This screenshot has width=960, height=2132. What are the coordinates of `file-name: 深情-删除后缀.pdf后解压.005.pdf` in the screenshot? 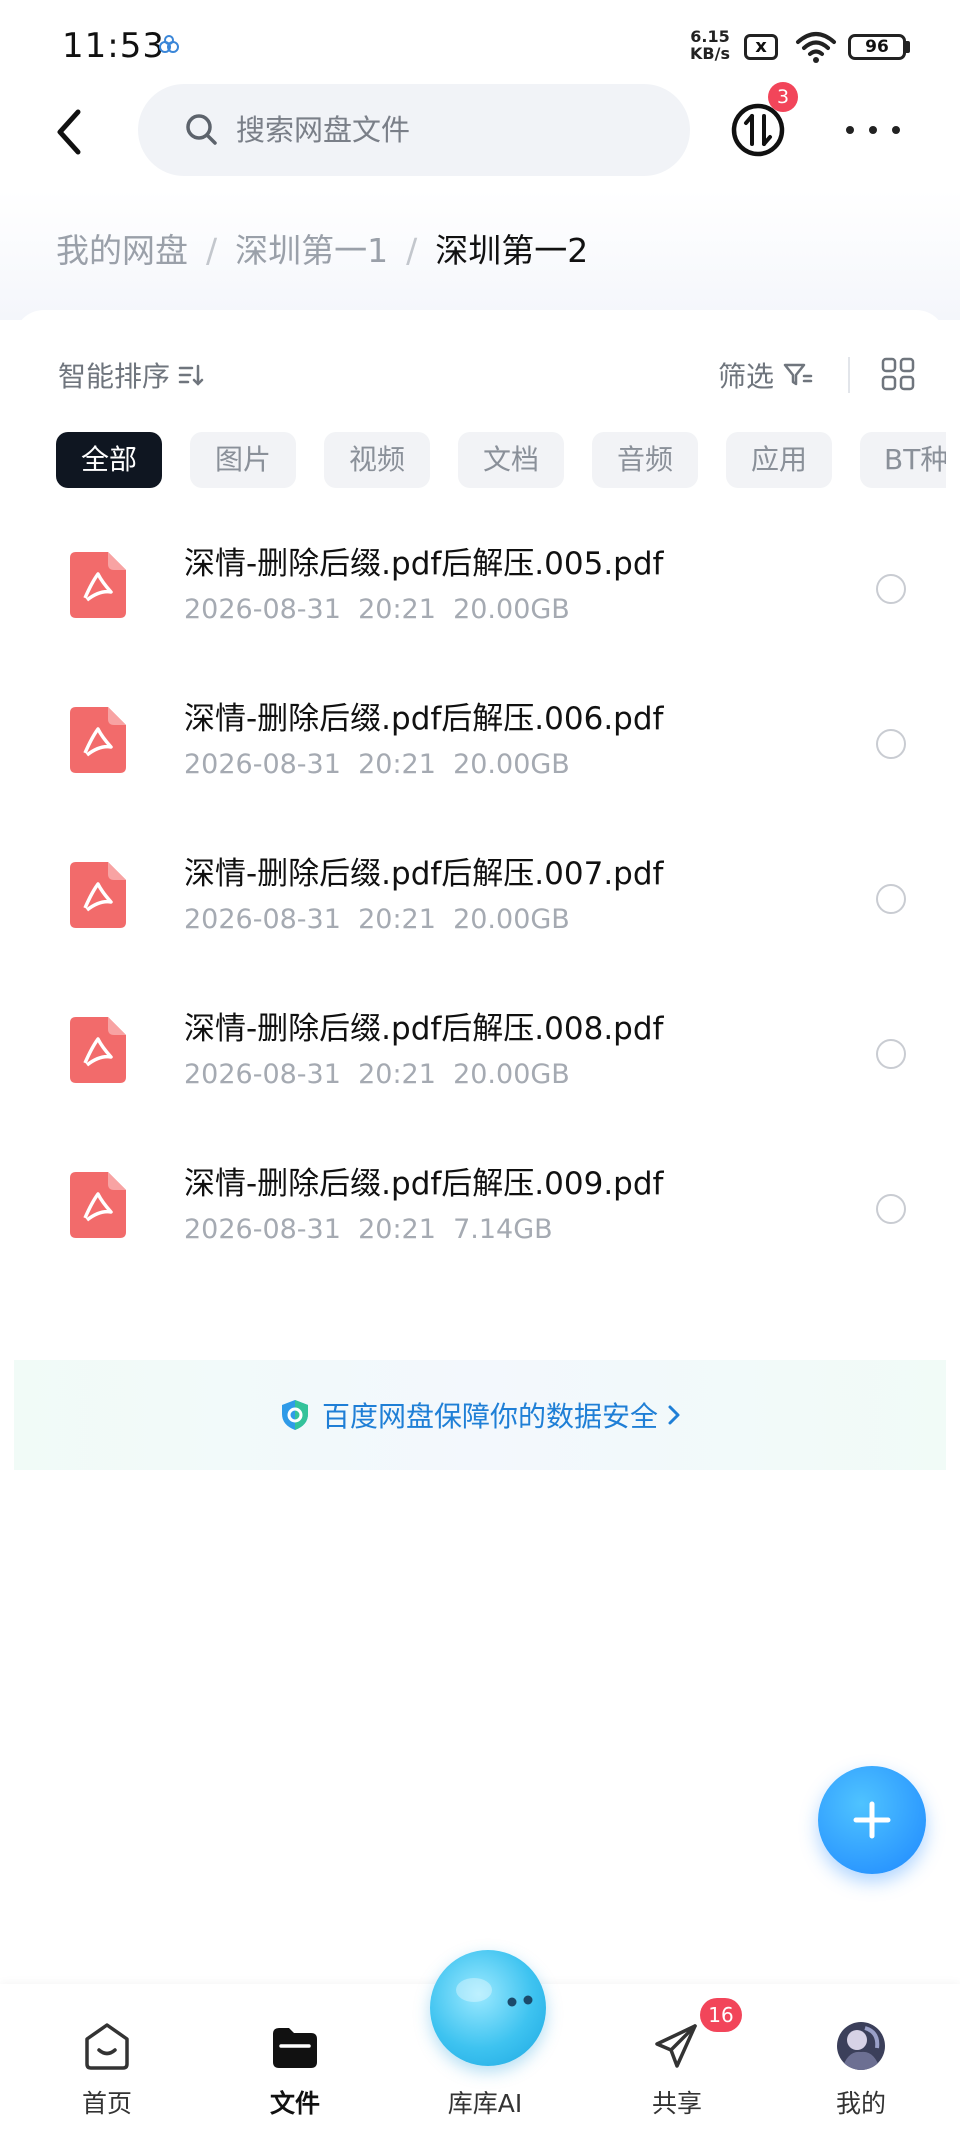 It's located at (424, 564).